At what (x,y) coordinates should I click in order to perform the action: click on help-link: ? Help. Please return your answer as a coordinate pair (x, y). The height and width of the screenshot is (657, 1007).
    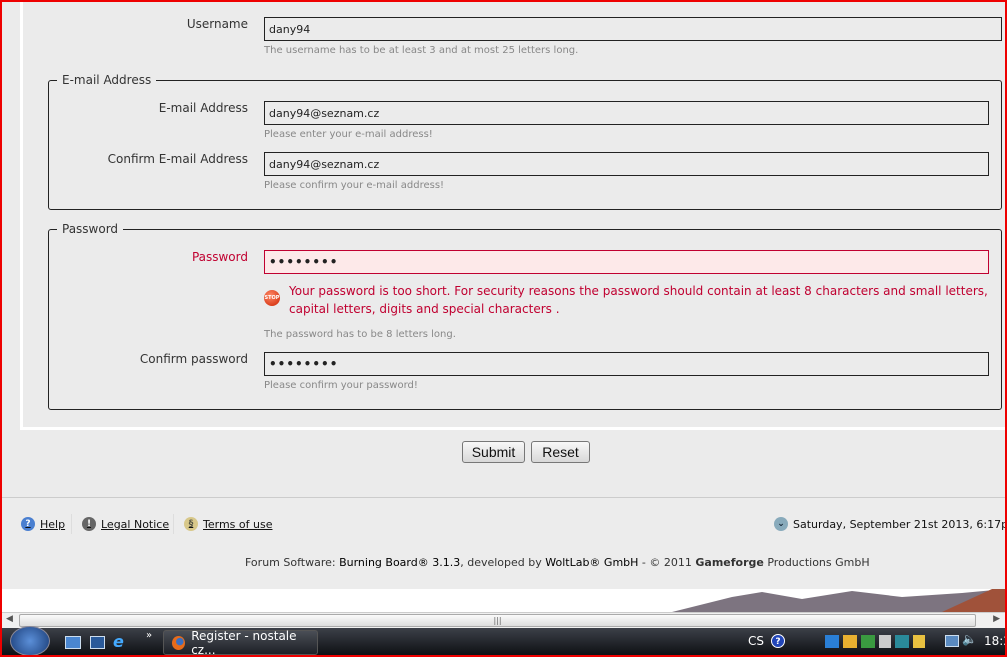
    Looking at the image, I should click on (43, 524).